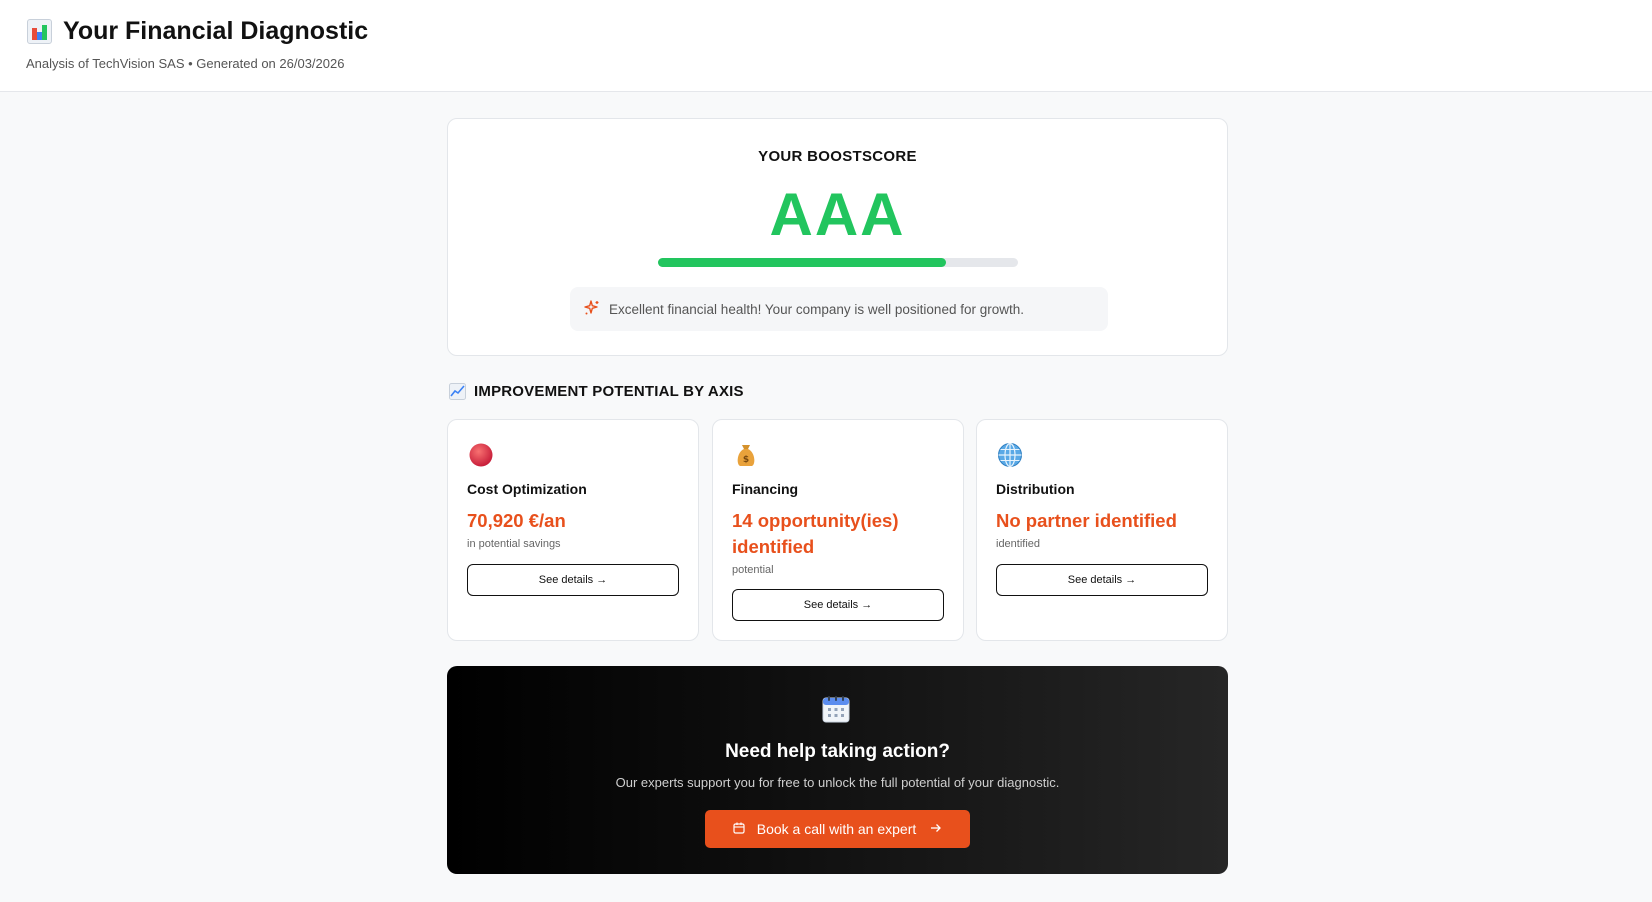 The width and height of the screenshot is (1652, 902). I want to click on axis-value-text: 14 opportunity(ies) identified, so click(815, 533).